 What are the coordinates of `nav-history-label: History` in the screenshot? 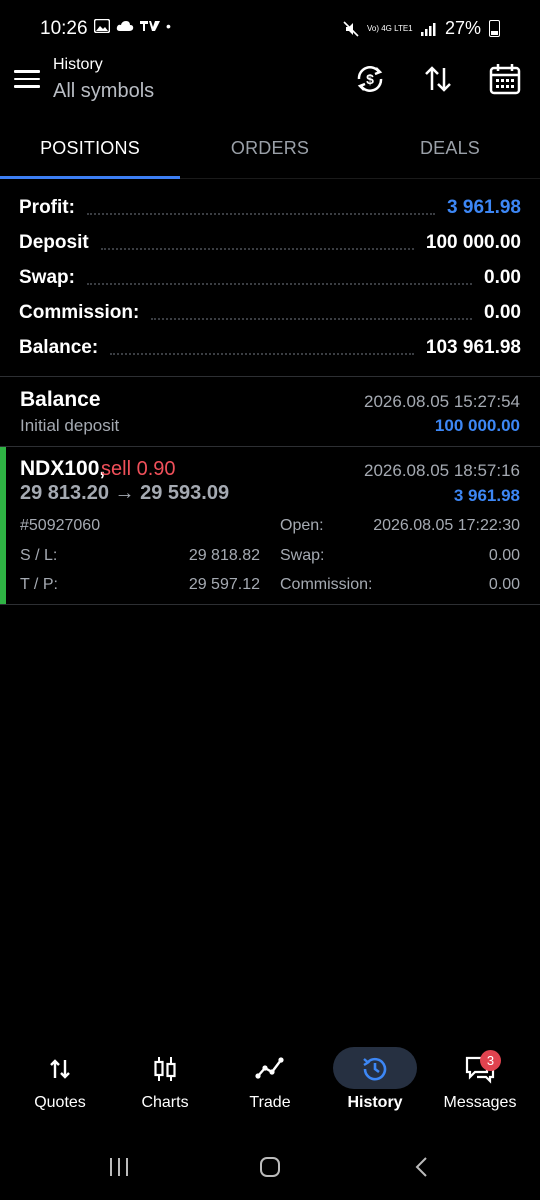 It's located at (375, 1102).